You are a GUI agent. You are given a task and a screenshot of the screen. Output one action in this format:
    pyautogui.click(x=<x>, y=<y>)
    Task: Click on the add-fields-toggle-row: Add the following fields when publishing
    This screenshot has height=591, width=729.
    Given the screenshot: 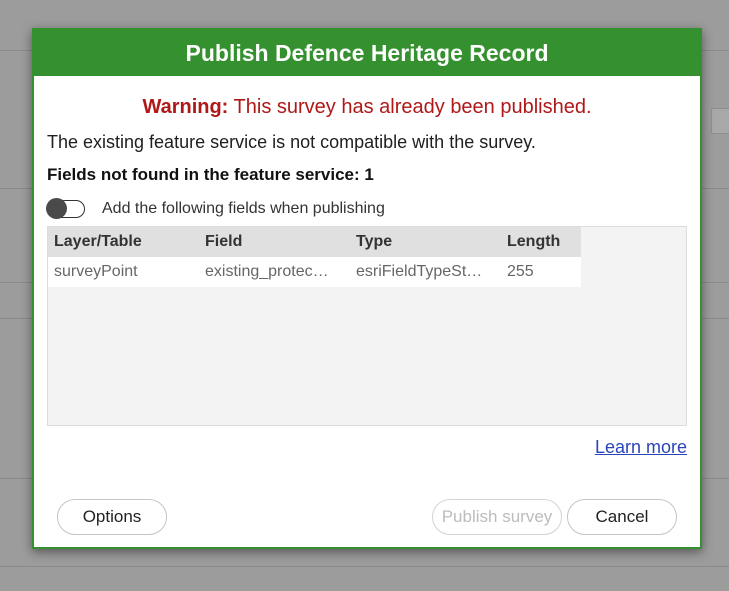 What is the action you would take?
    pyautogui.click(x=215, y=208)
    